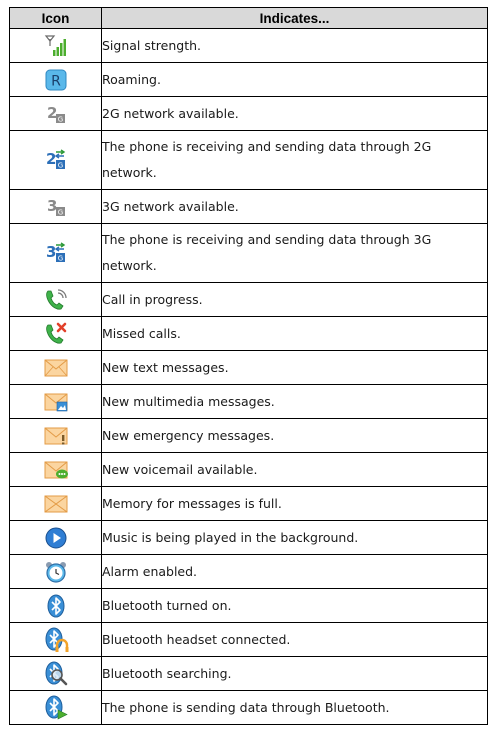 The image size is (494, 743). What do you see at coordinates (294, 206) in the screenshot?
I see `row-description: 3G network available.` at bounding box center [294, 206].